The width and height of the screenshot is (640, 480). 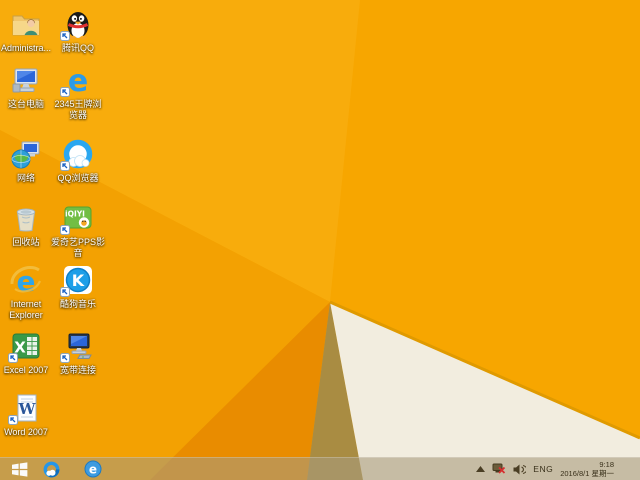 What do you see at coordinates (26, 242) in the screenshot?
I see `desktop-icon-label: 回收站` at bounding box center [26, 242].